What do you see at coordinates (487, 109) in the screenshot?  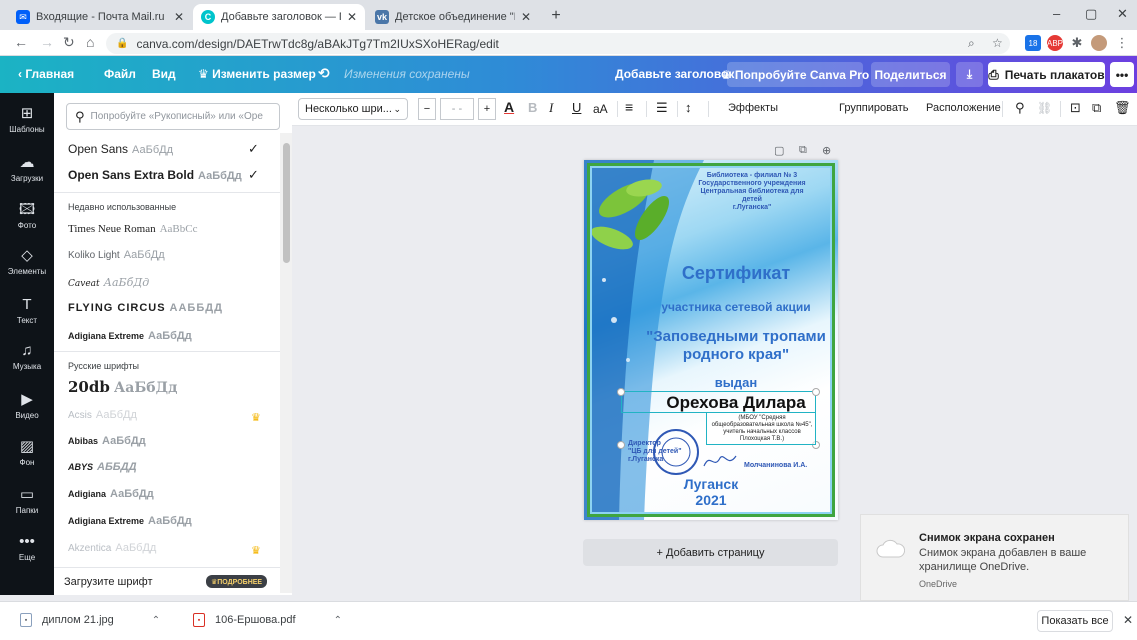 I see `font-size-increase: +` at bounding box center [487, 109].